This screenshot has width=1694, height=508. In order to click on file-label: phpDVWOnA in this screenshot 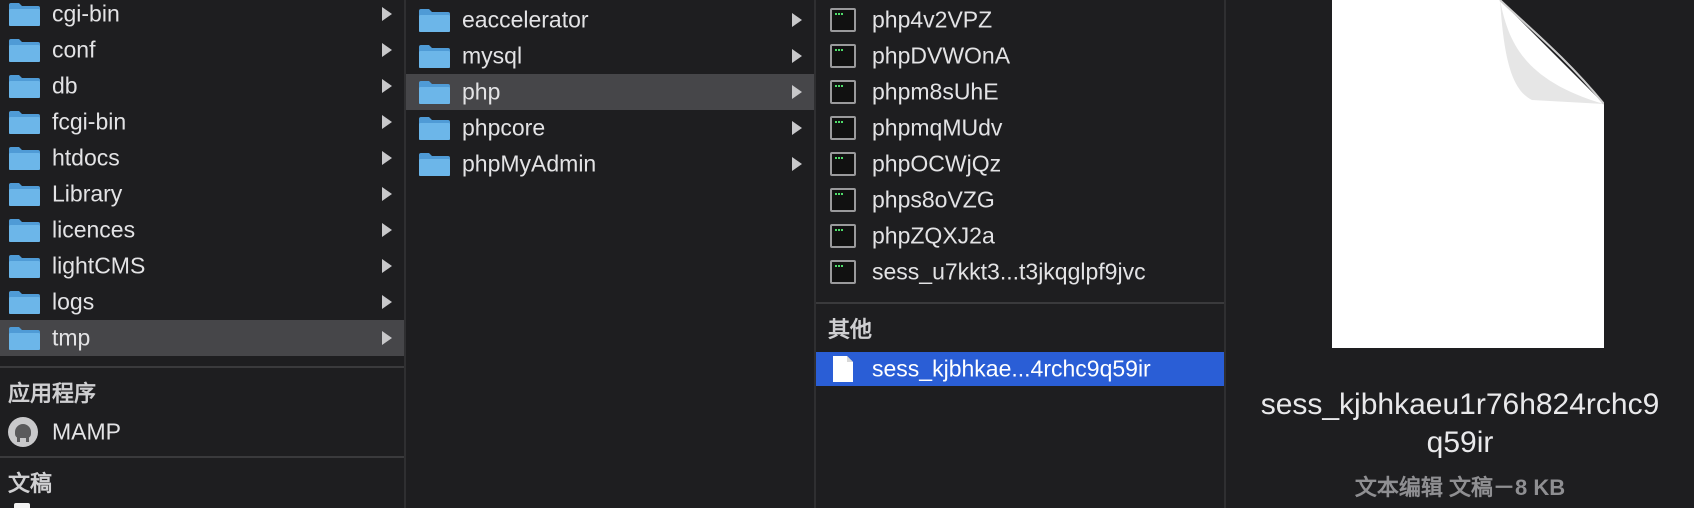, I will do `click(941, 55)`.